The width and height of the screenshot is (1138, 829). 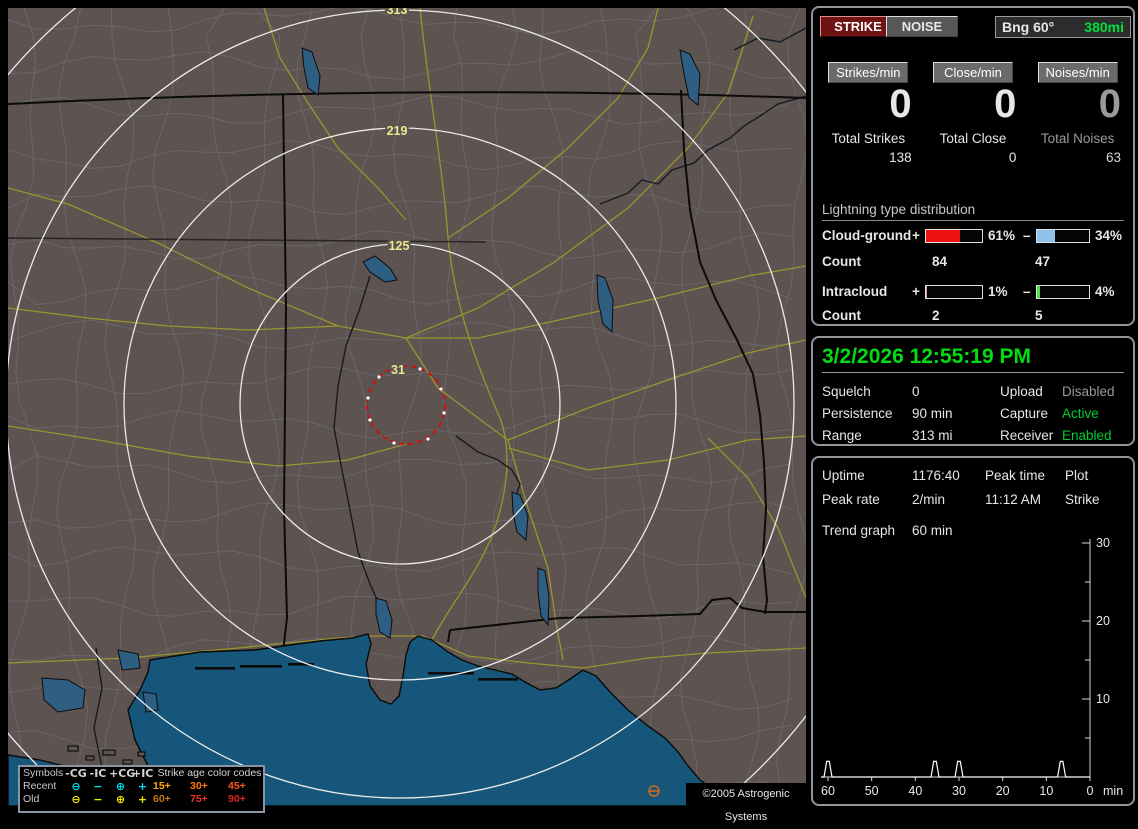 What do you see at coordinates (973, 138) in the screenshot?
I see `total-close-label: Total Close` at bounding box center [973, 138].